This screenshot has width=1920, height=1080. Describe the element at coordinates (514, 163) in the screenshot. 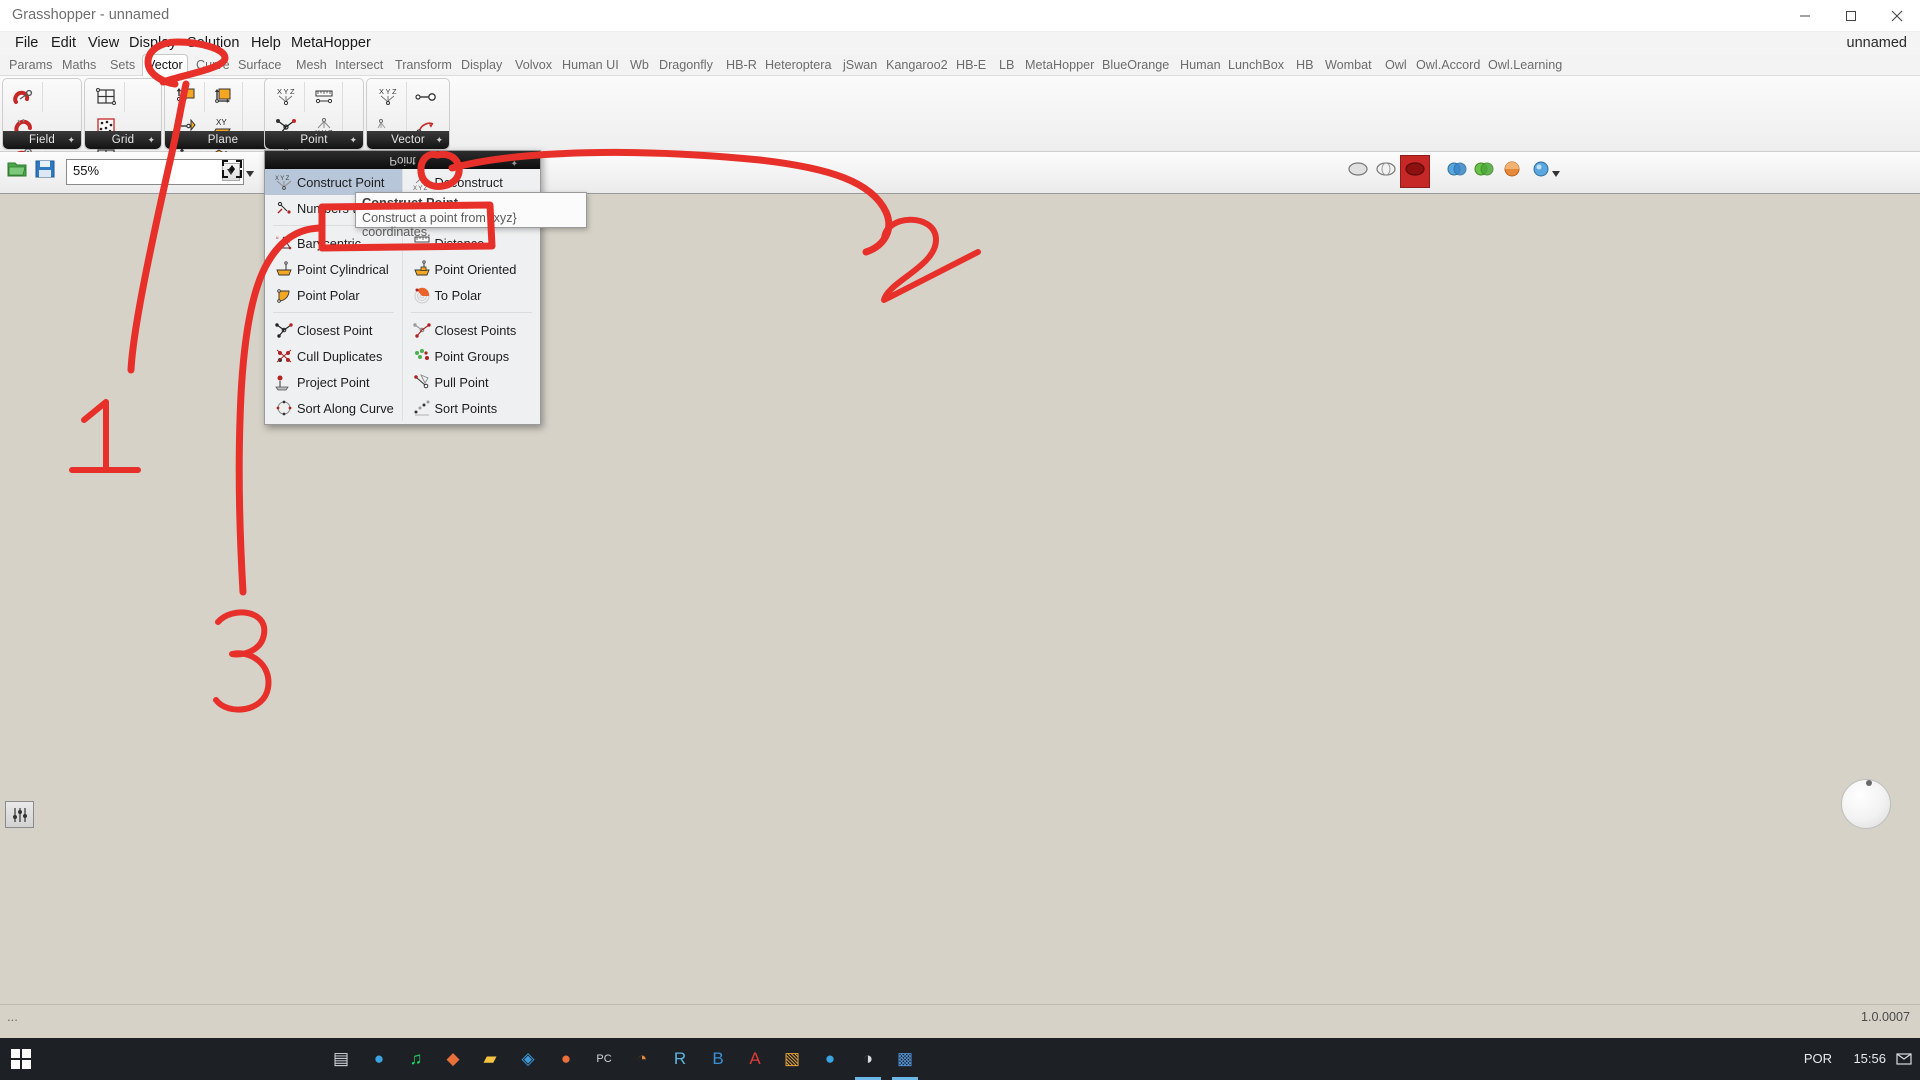

I see `dropdown-collapse-arrow-icon: ✦` at that location.